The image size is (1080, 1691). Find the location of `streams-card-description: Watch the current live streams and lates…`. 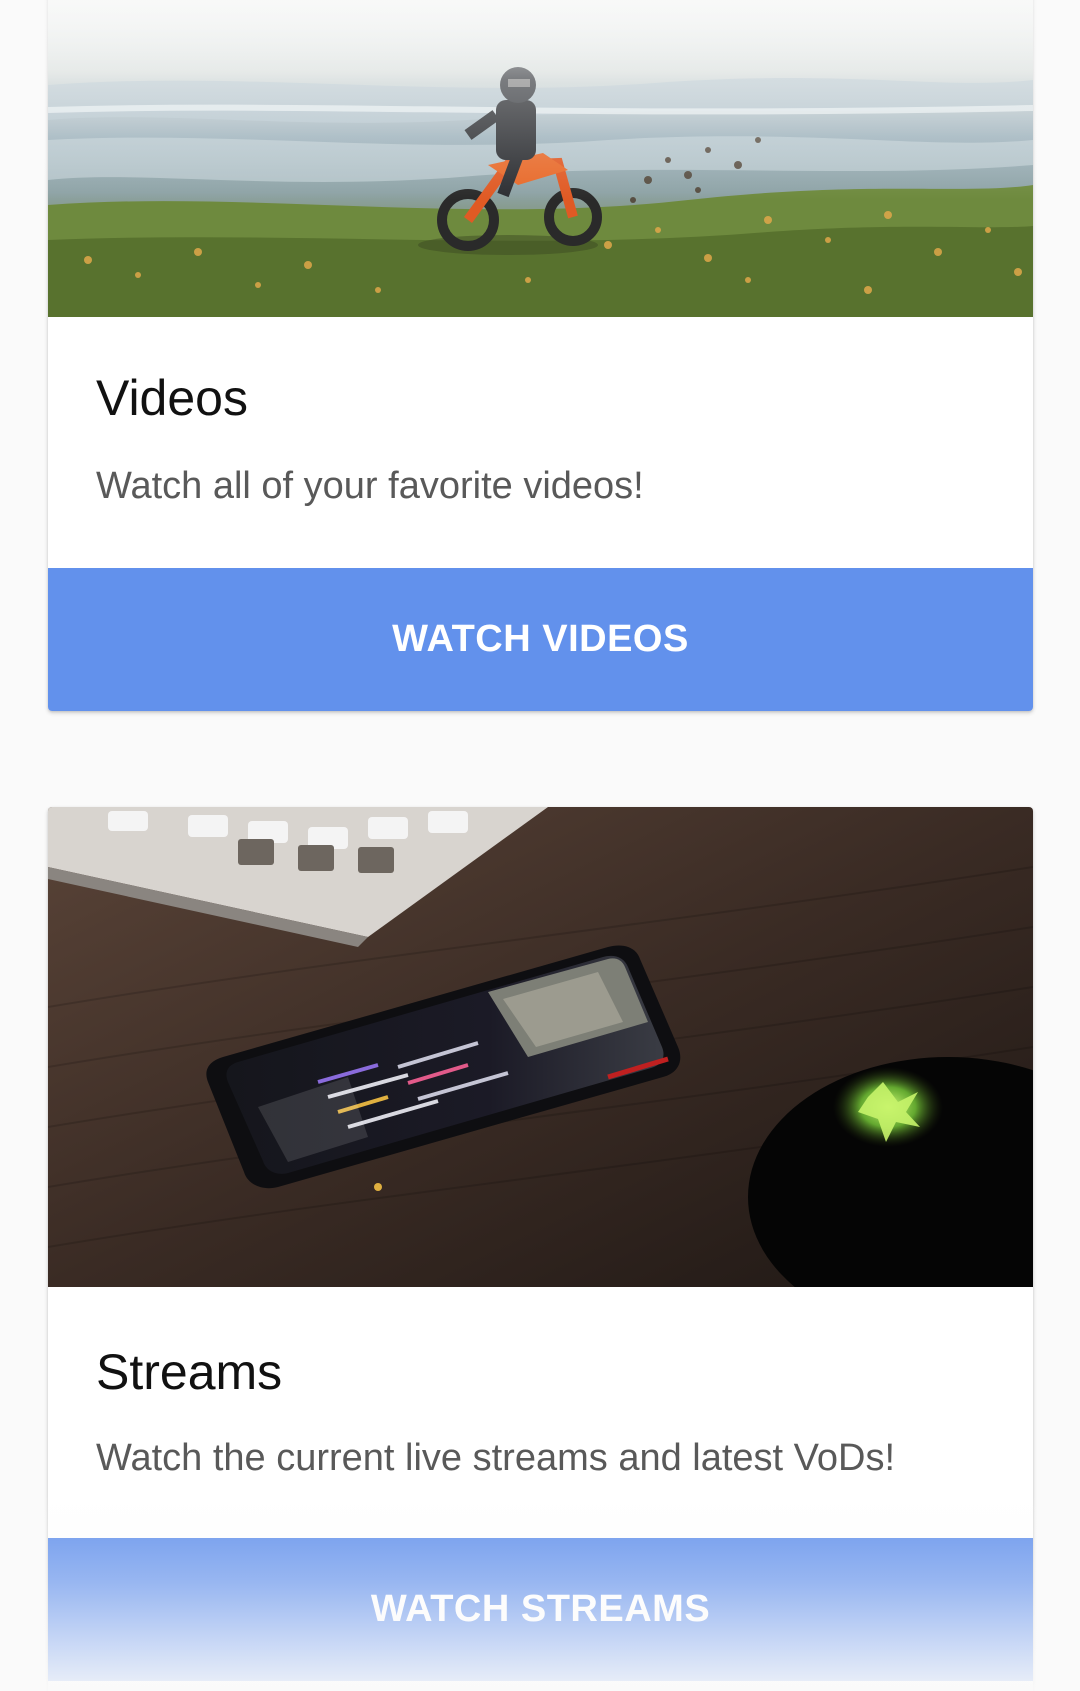

streams-card-description: Watch the current live streams and lates… is located at coordinates (496, 1458).